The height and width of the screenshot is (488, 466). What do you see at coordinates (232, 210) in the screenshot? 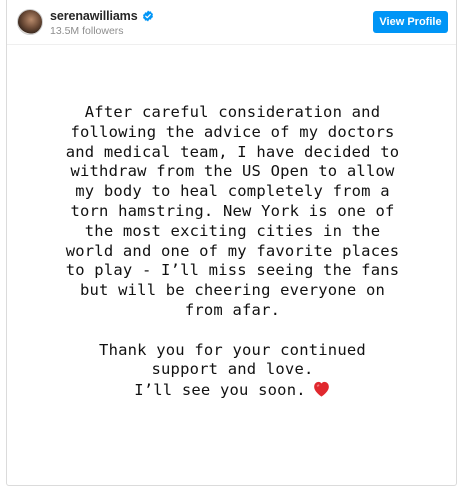
I see `story-line: torn hamstring. New York is one of` at bounding box center [232, 210].